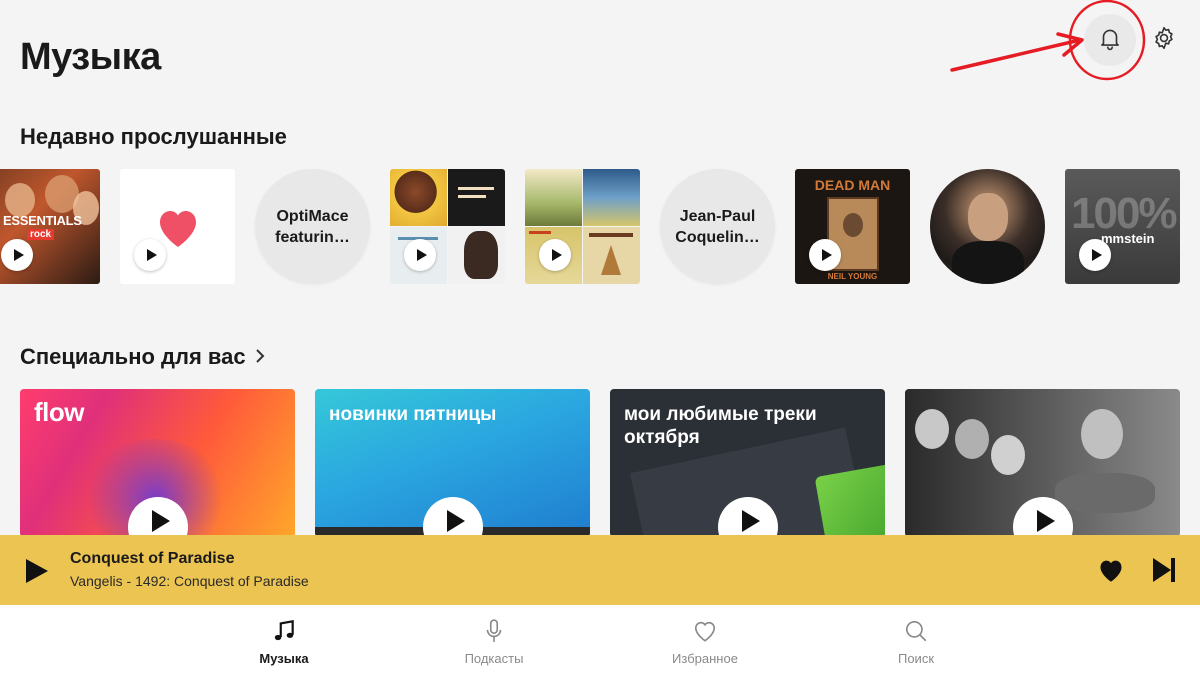 This screenshot has width=1200, height=675. What do you see at coordinates (705, 631) in the screenshot?
I see `heart-outline-icon` at bounding box center [705, 631].